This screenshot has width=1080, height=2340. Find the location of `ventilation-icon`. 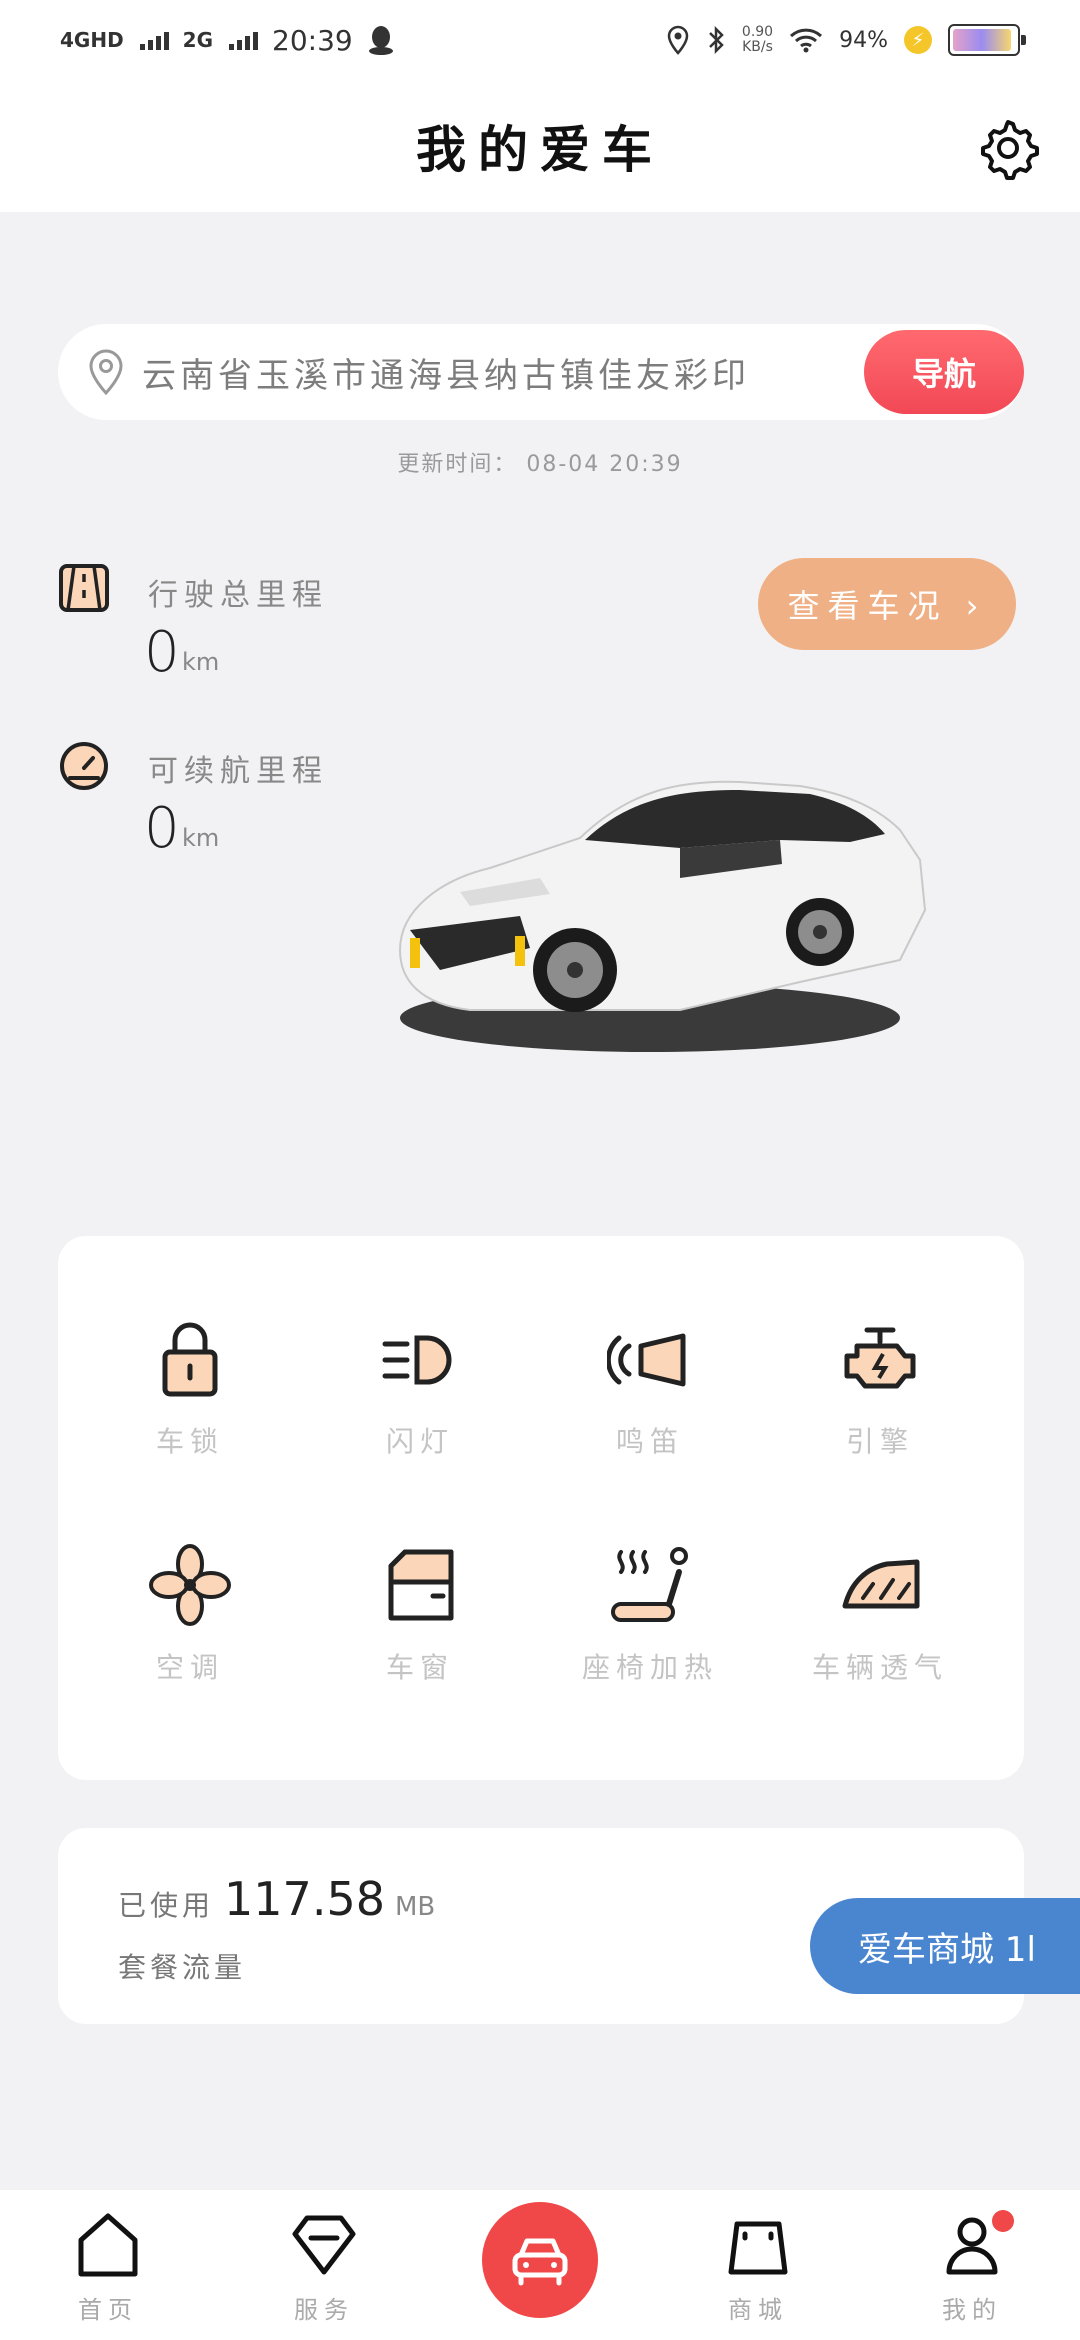

ventilation-icon is located at coordinates (881, 1584).